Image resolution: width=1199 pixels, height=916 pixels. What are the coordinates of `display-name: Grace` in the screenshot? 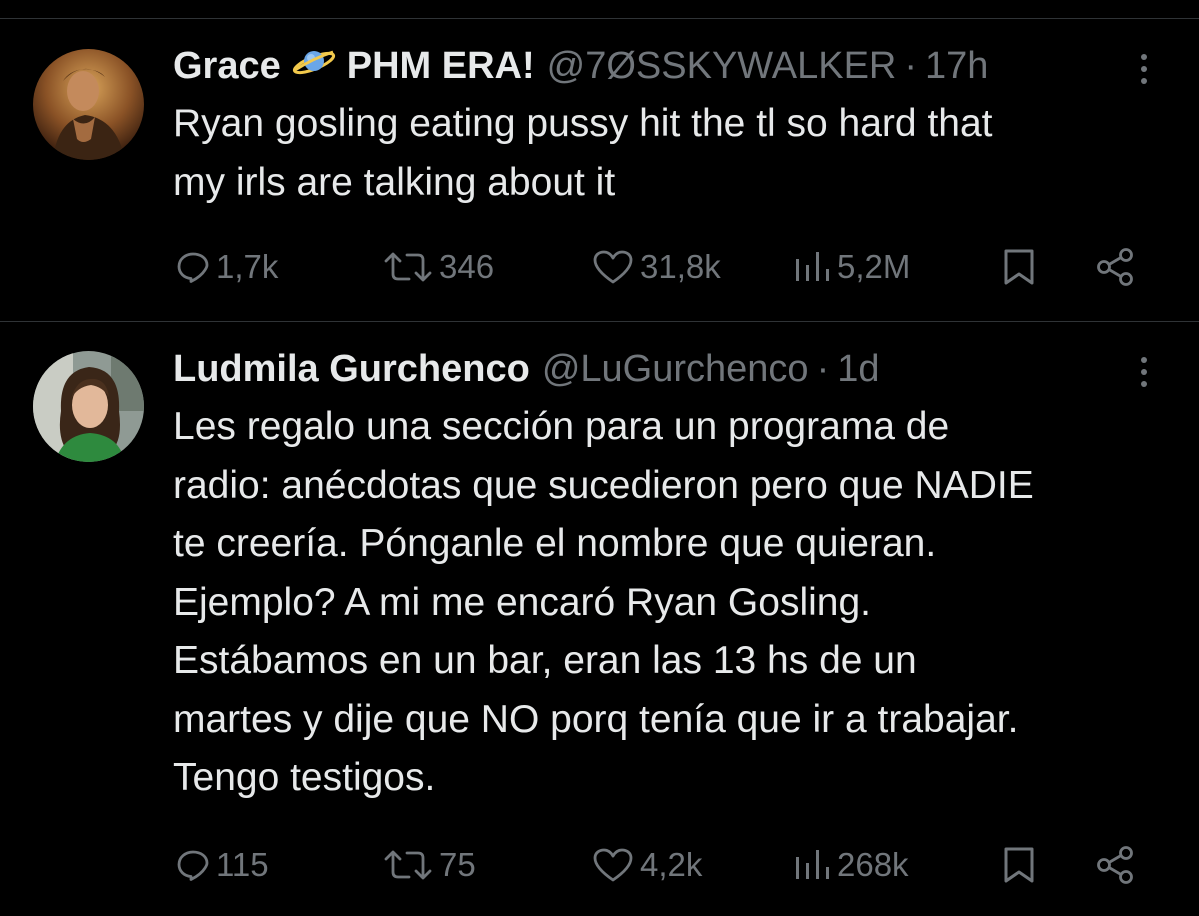 It's located at (227, 66).